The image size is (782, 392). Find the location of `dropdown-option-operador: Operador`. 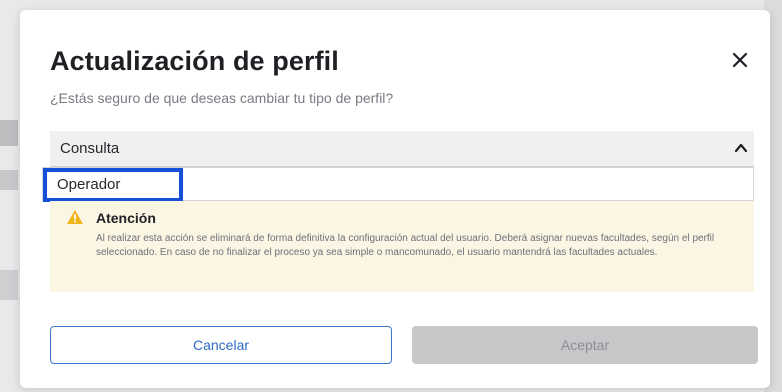

dropdown-option-operador: Operador is located at coordinates (113, 185).